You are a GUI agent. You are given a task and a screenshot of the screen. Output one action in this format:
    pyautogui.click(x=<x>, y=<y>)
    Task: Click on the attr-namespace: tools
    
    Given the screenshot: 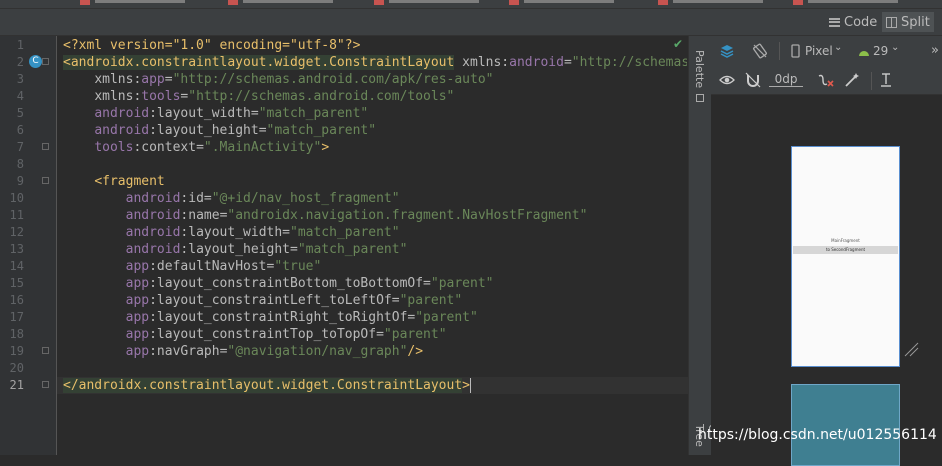 What is the action you would take?
    pyautogui.click(x=114, y=147)
    